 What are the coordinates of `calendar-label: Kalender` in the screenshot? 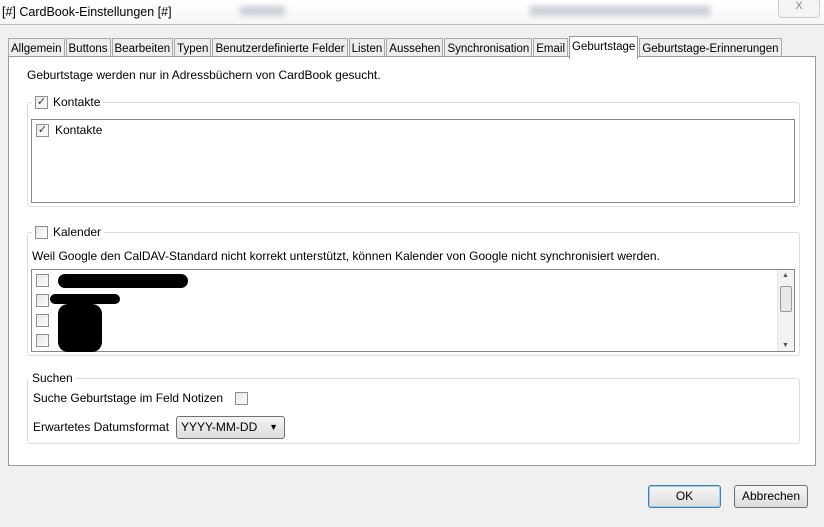 It's located at (77, 232).